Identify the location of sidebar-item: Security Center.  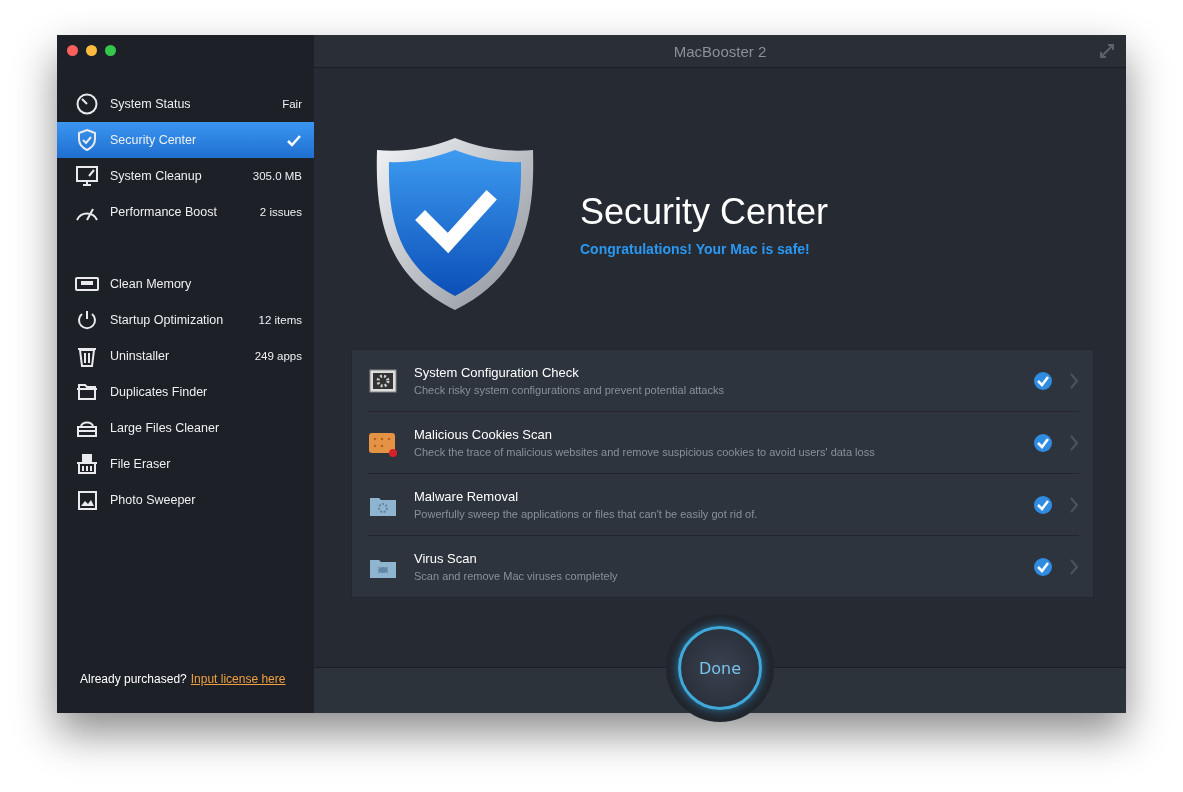
(185, 140).